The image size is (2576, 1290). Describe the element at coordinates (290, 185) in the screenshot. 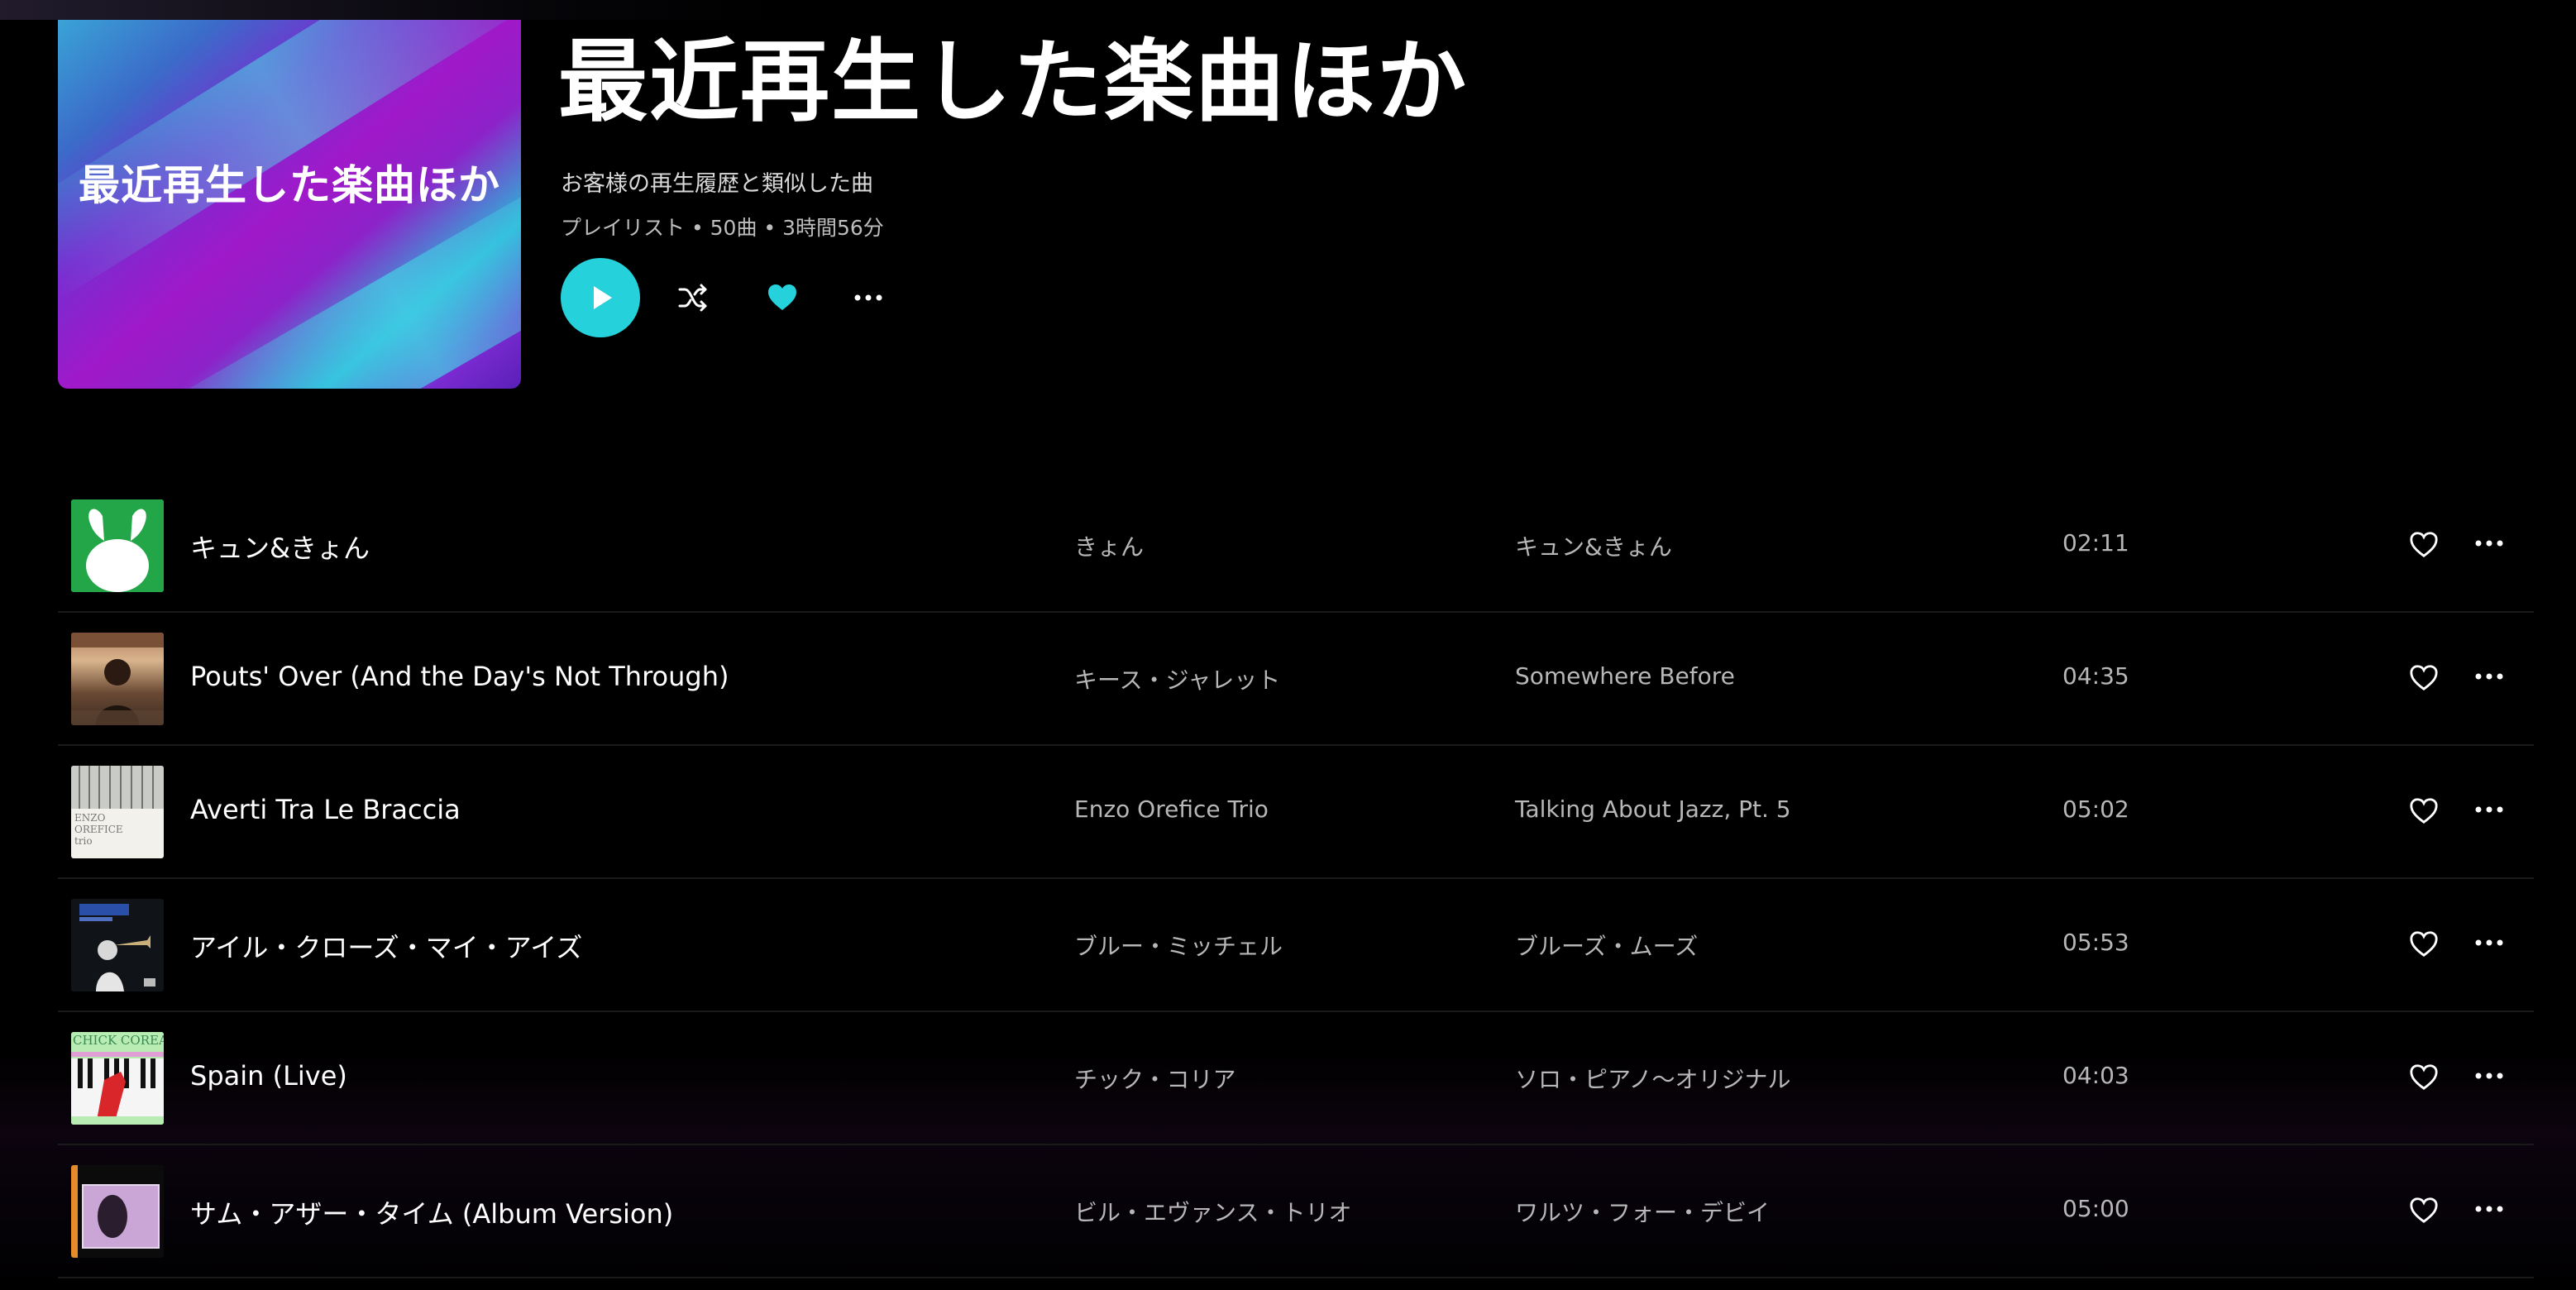

I see `cover-text: 最近再生した楽曲ほか` at that location.